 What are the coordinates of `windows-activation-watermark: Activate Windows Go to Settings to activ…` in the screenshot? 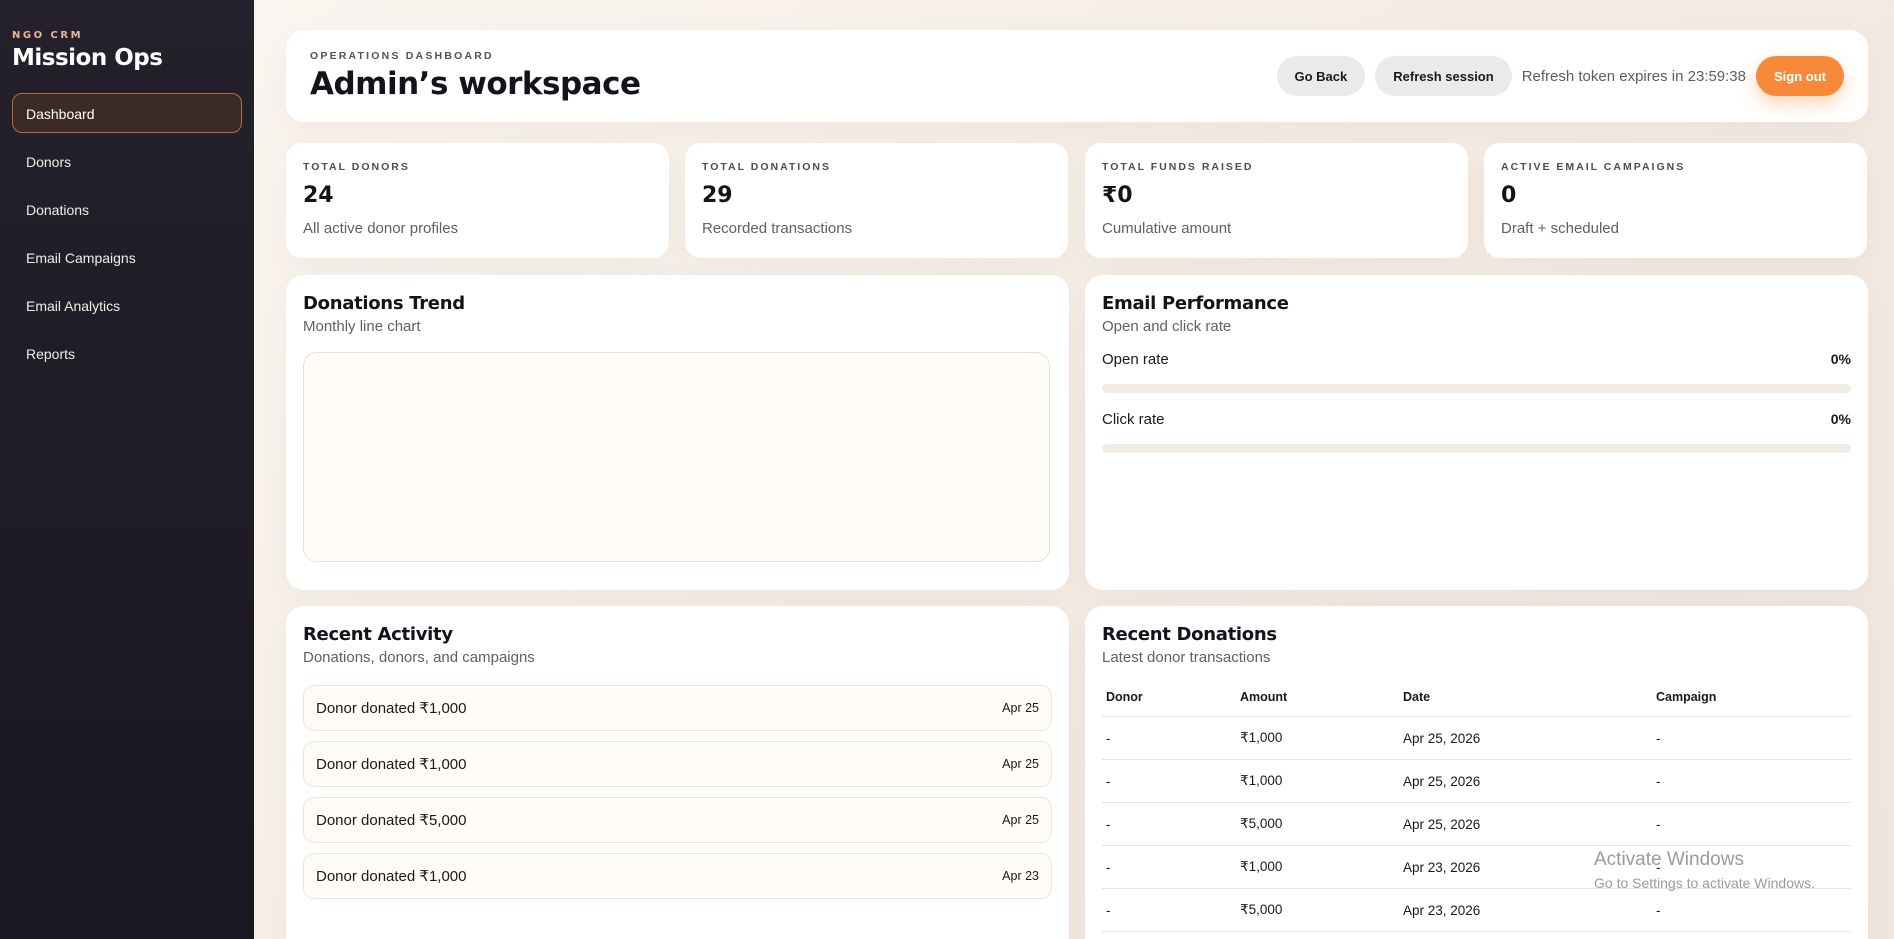 It's located at (1704, 870).